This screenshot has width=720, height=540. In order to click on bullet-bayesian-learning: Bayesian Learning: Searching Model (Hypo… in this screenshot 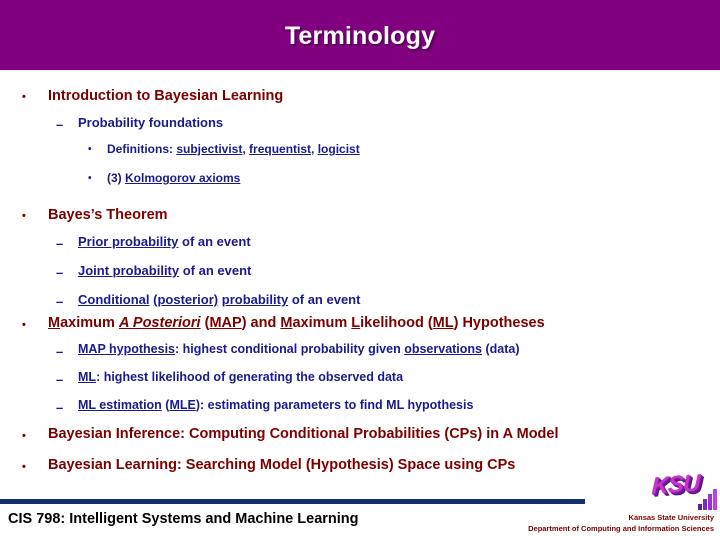, I will do `click(281, 465)`.